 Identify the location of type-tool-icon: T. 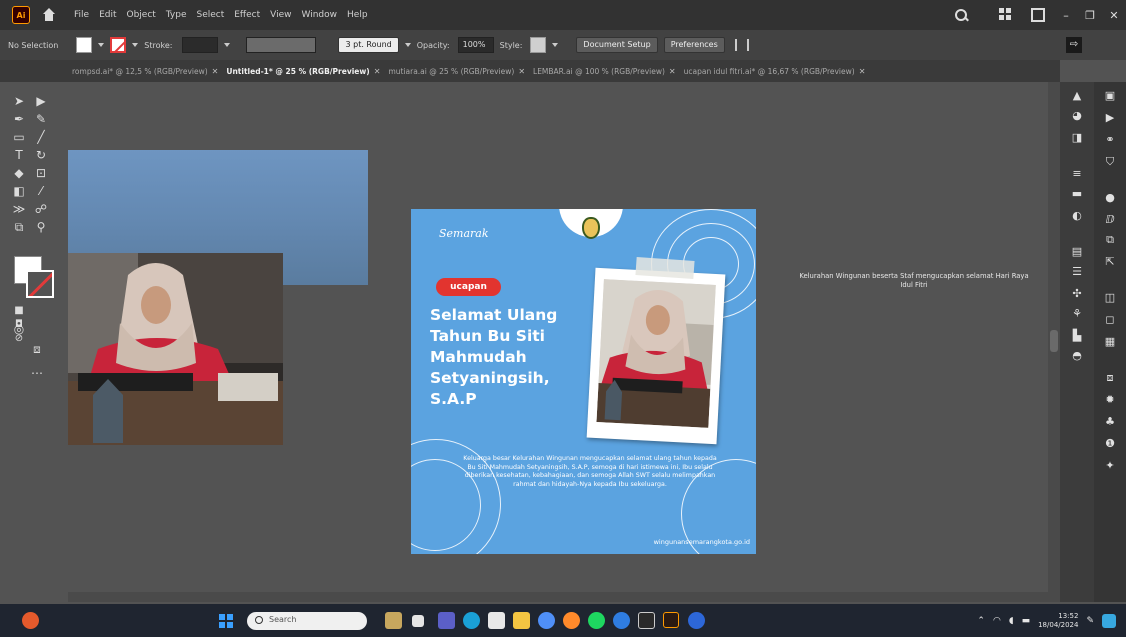
(19, 155).